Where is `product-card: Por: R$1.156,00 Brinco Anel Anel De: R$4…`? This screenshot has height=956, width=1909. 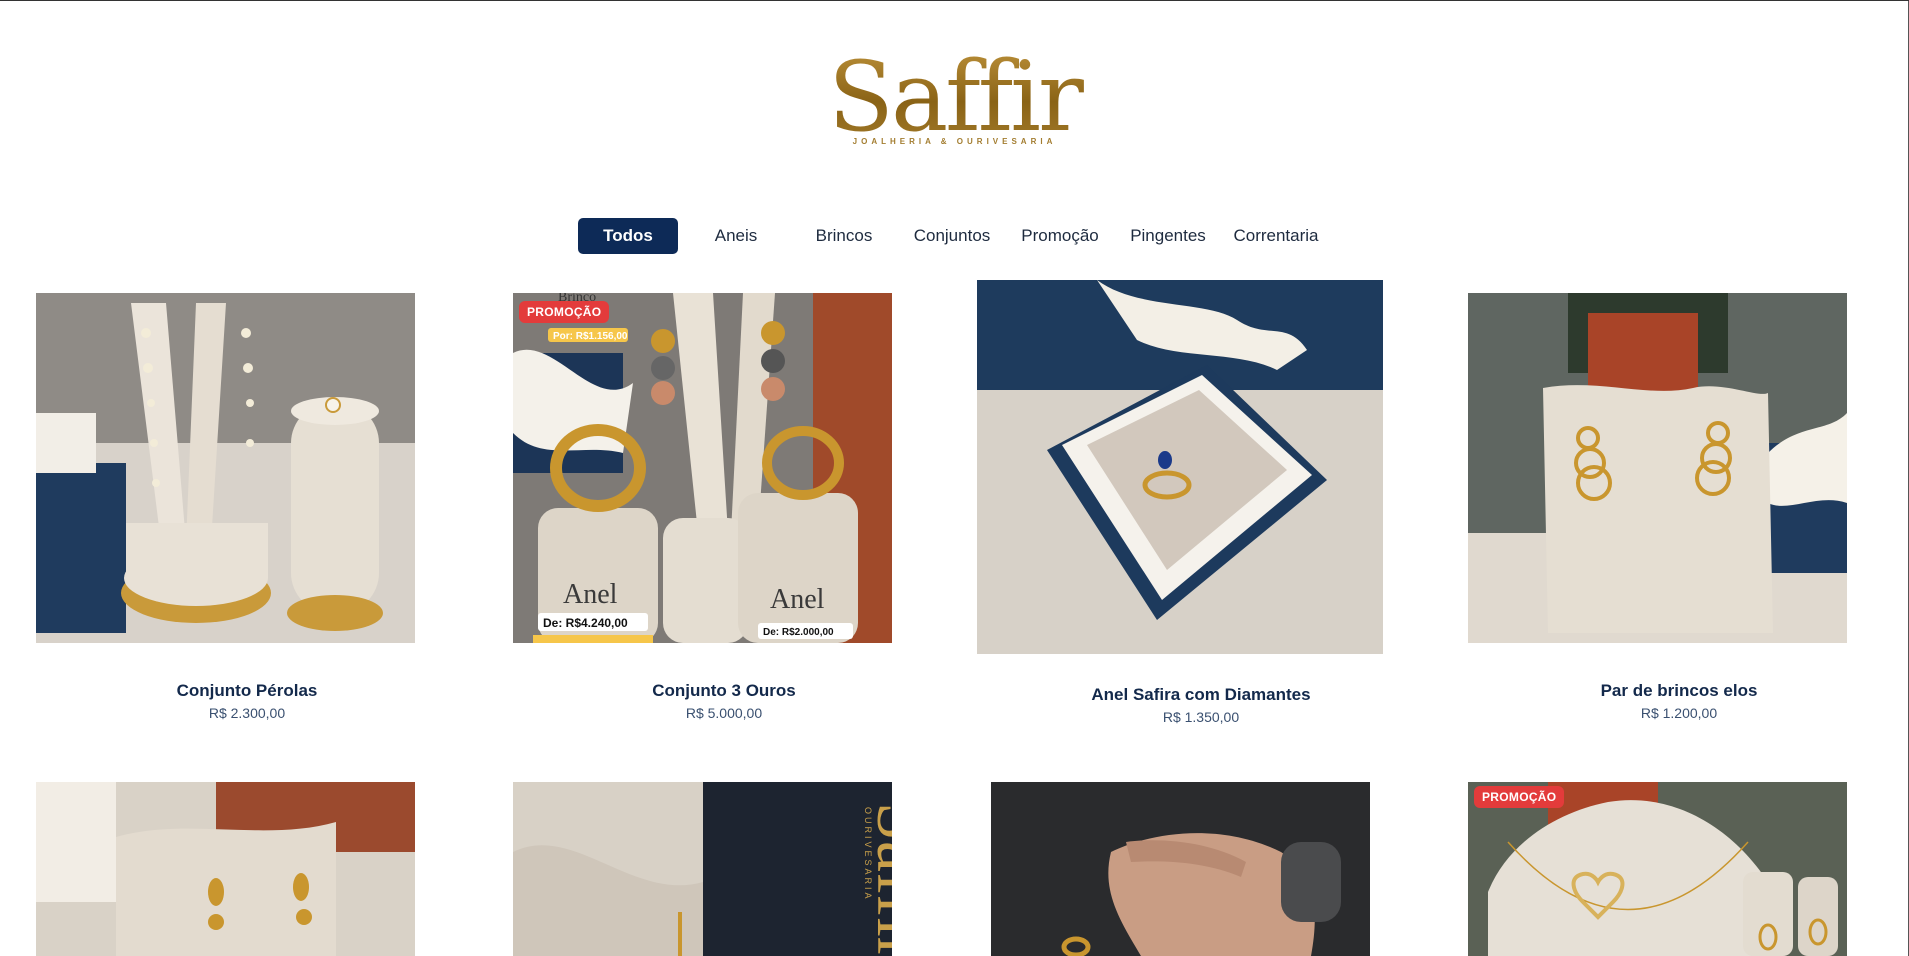 product-card: Por: R$1.156,00 Brinco Anel Anel De: R$4… is located at coordinates (724, 513).